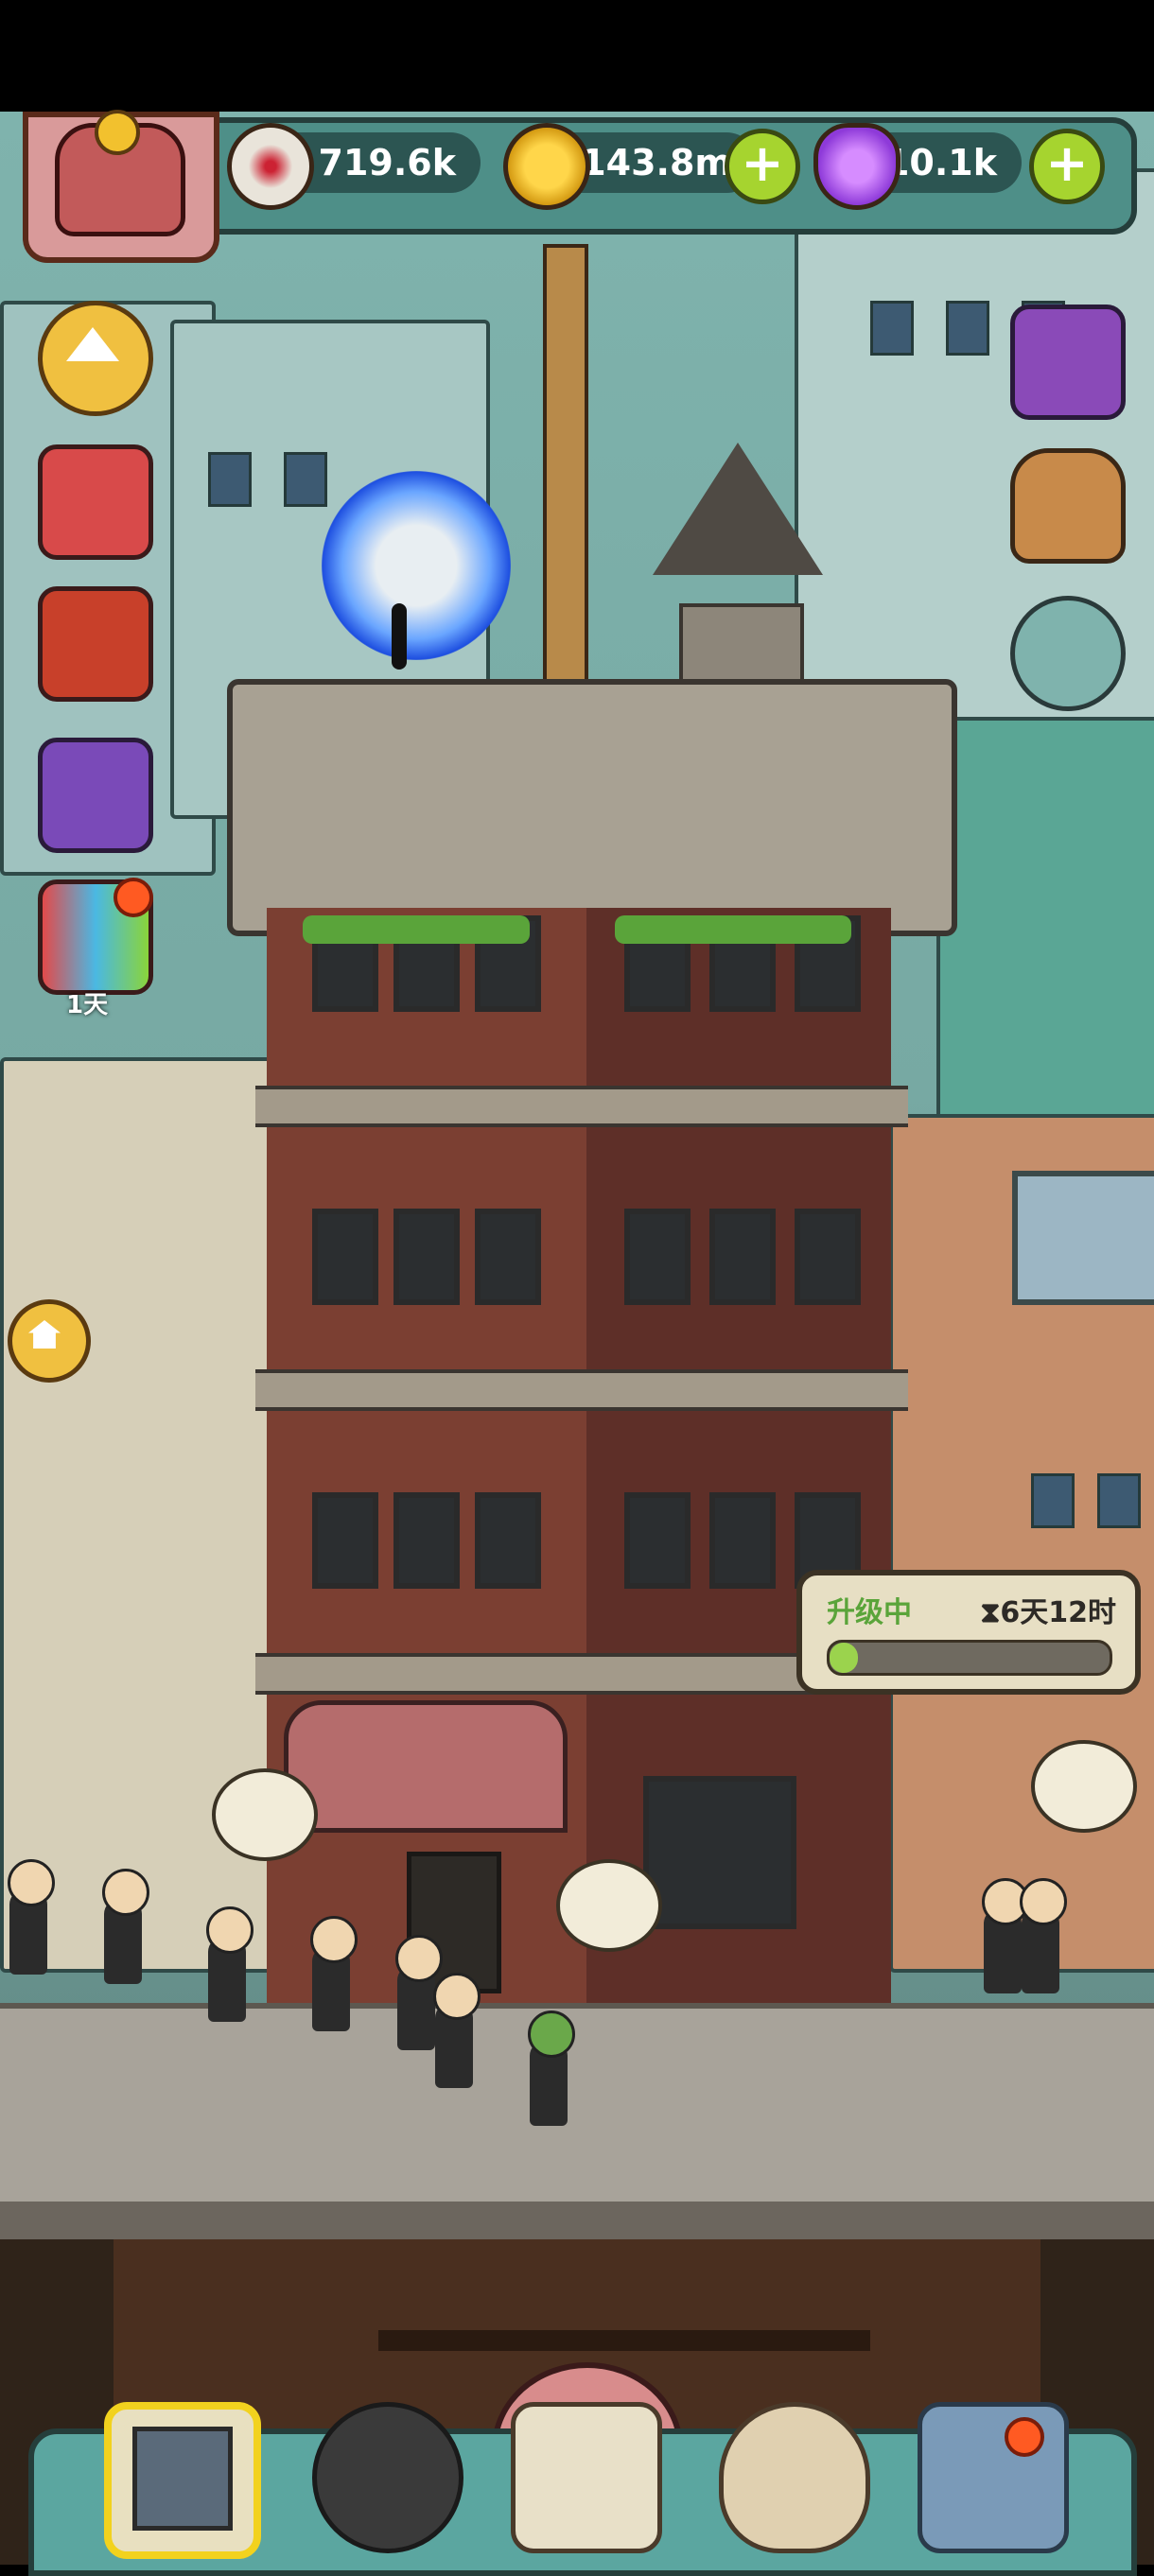 The width and height of the screenshot is (1154, 2576). I want to click on curb, so click(577, 2220).